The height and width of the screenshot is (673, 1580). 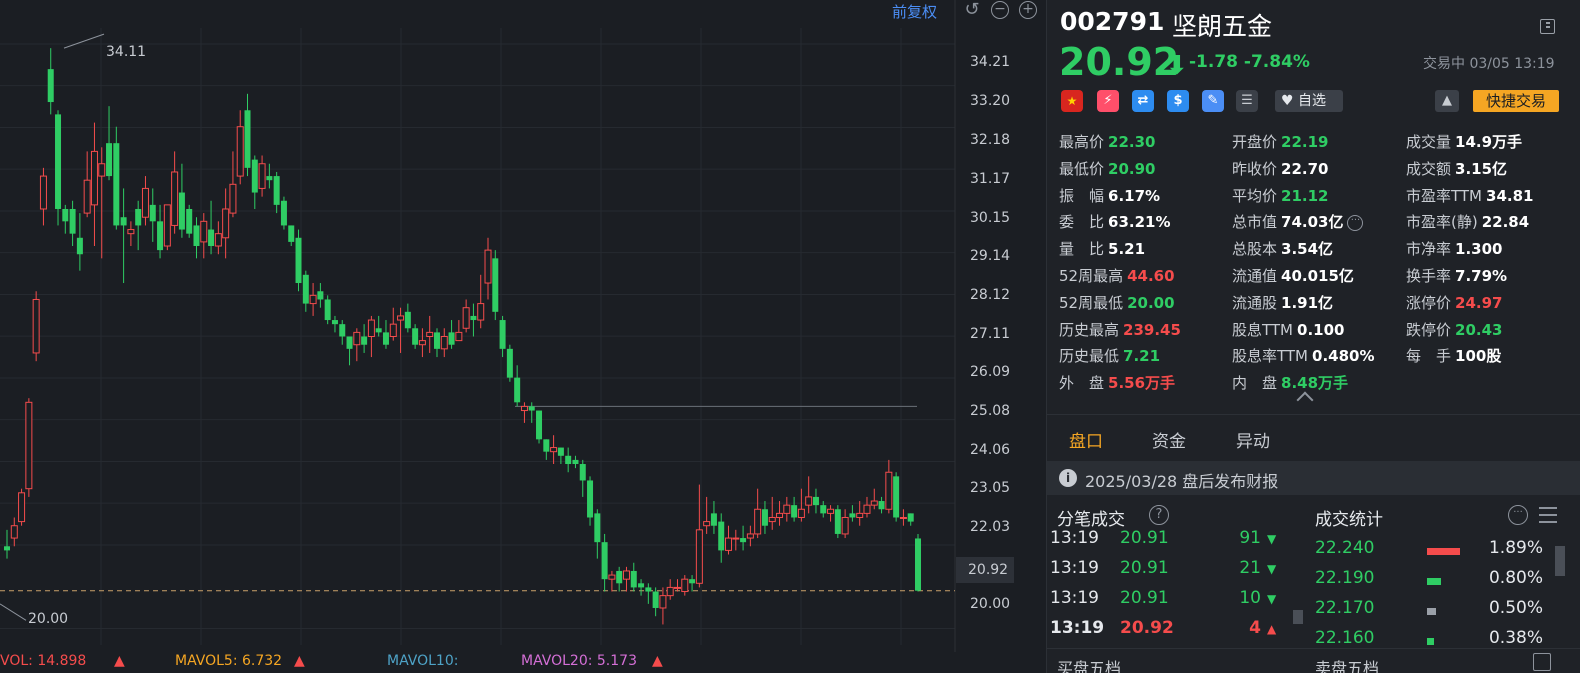 What do you see at coordinates (1143, 101) in the screenshot?
I see `stock-connect-icon: ⇄` at bounding box center [1143, 101].